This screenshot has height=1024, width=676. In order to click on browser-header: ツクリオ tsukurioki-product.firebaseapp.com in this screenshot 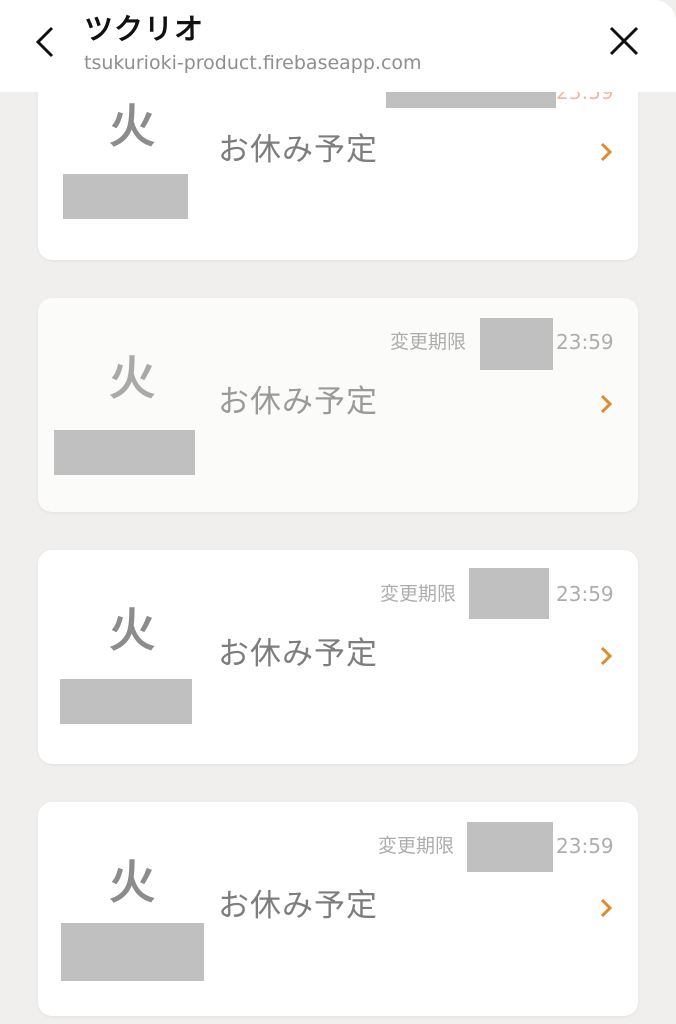, I will do `click(338, 46)`.